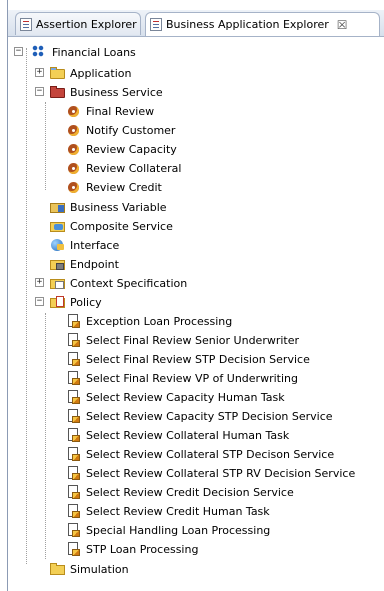 The image size is (384, 591). Describe the element at coordinates (94, 264) in the screenshot. I see `tree-node-label: Endpoint` at that location.